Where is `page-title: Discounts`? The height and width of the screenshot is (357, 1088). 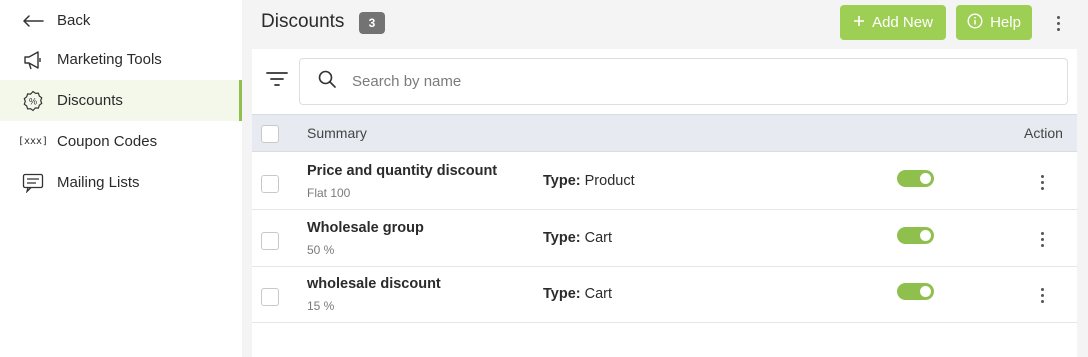
page-title: Discounts is located at coordinates (303, 21).